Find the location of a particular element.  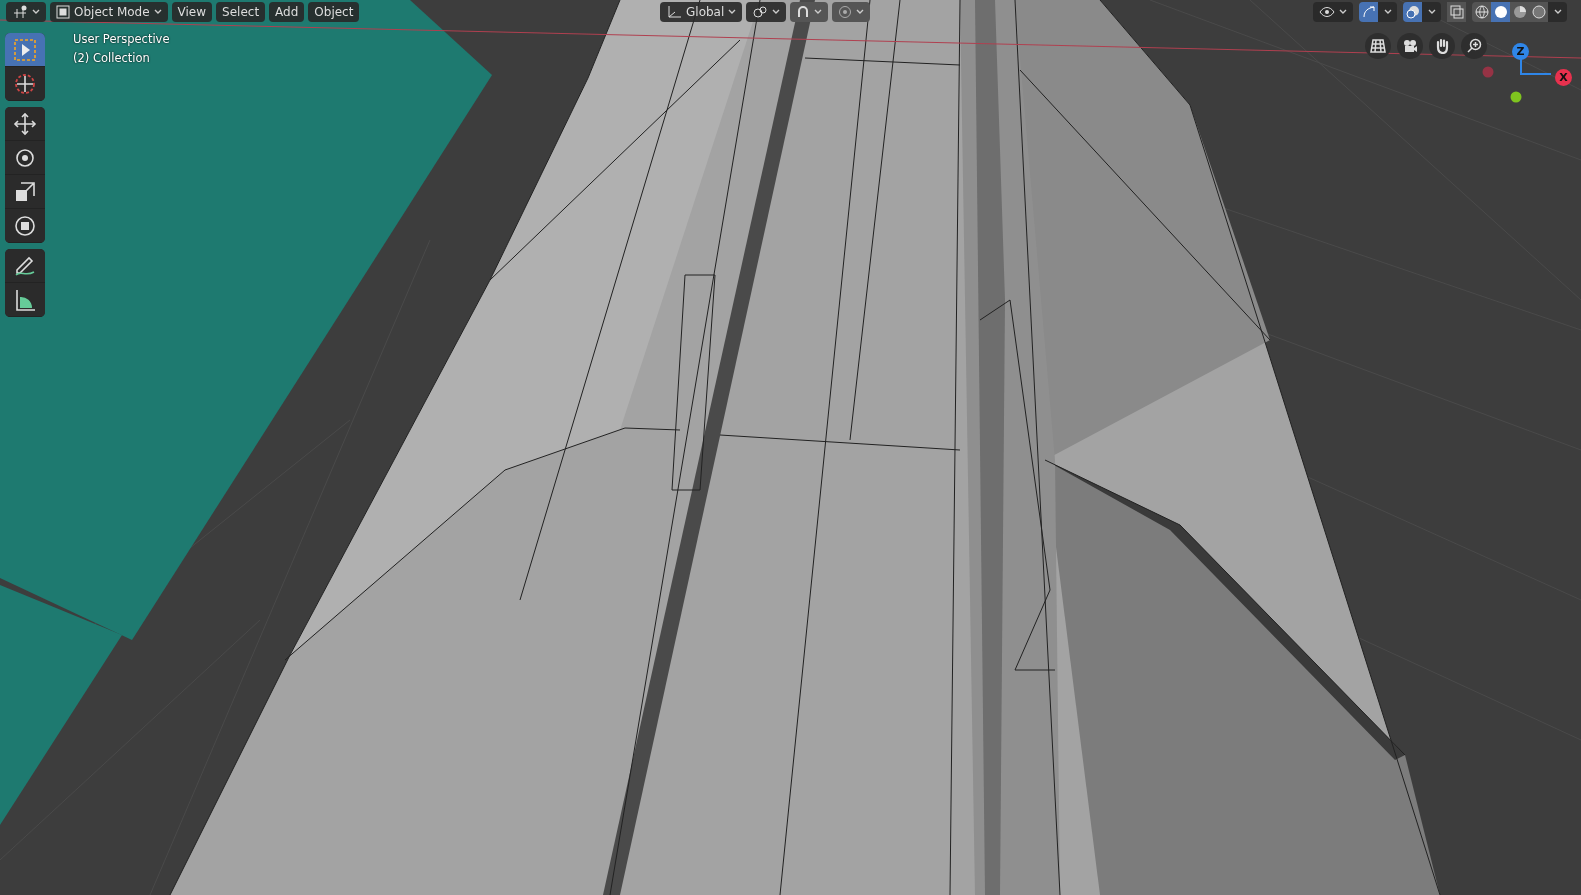

viewport-info-text: (2) Collection is located at coordinates (112, 58).